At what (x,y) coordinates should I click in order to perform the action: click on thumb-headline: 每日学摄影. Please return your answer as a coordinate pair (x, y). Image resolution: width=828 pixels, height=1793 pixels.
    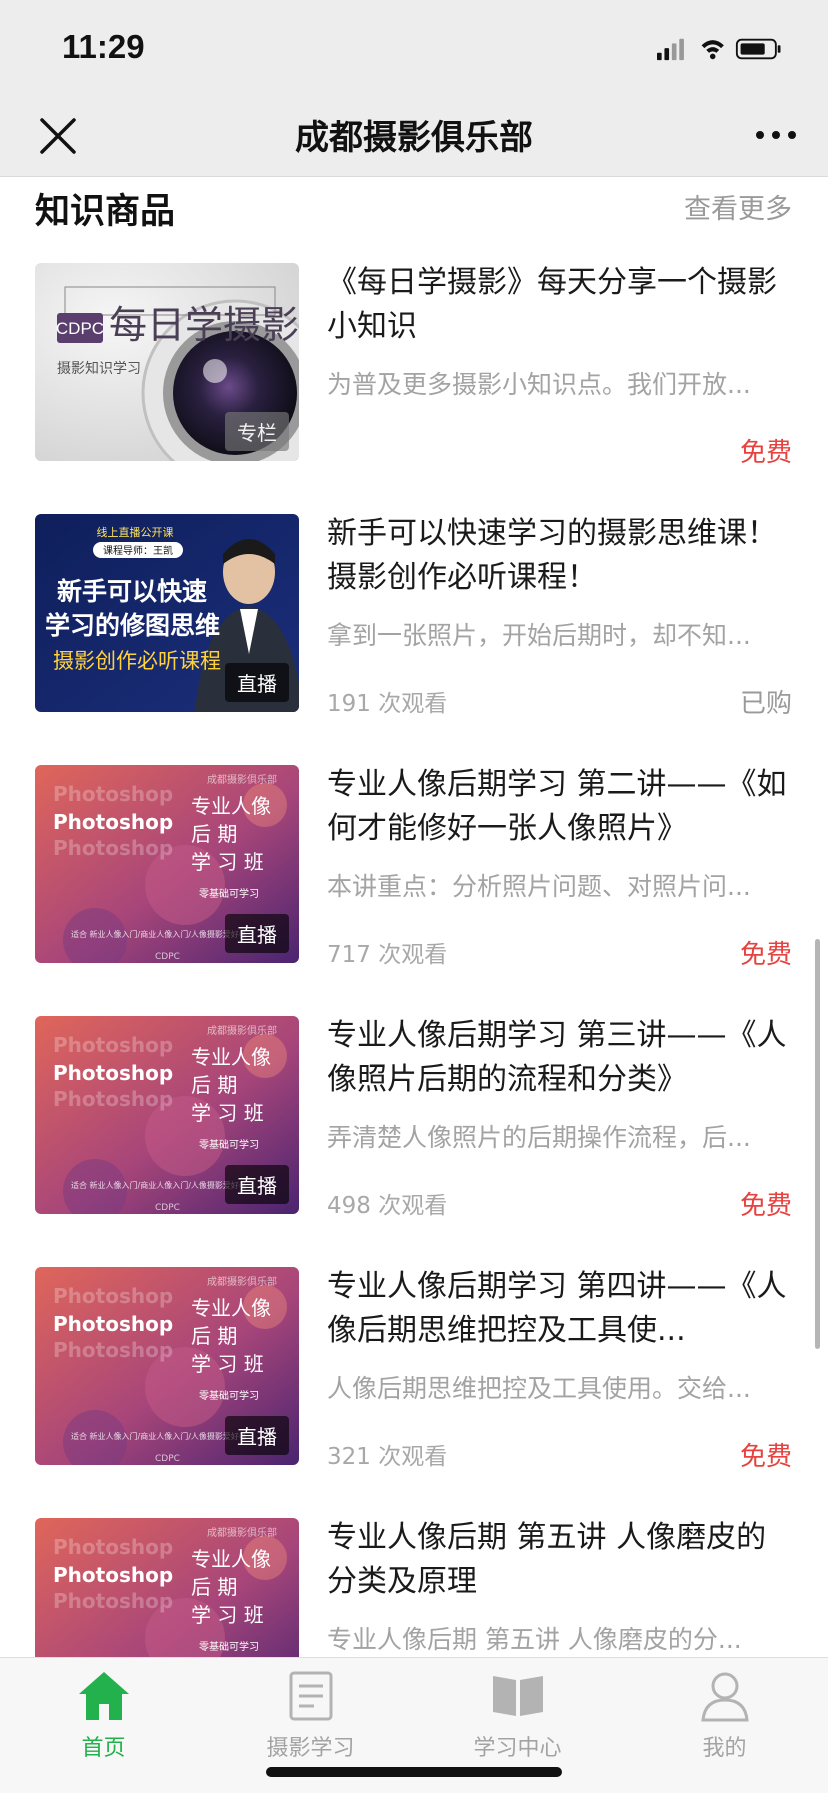
    Looking at the image, I should click on (204, 325).